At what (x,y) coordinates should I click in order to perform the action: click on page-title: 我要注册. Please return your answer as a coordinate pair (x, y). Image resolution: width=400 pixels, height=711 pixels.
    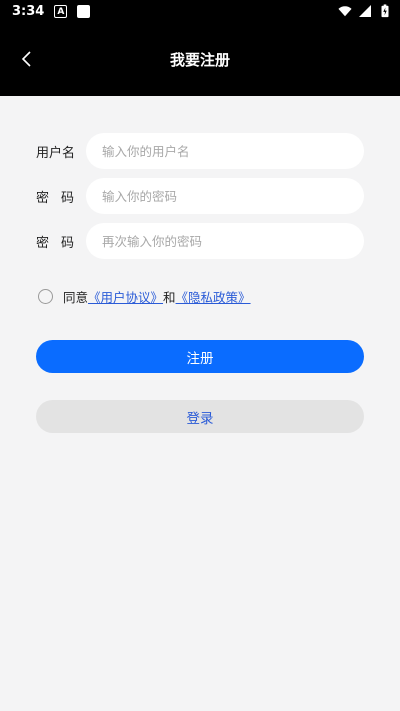
    Looking at the image, I should click on (199, 59).